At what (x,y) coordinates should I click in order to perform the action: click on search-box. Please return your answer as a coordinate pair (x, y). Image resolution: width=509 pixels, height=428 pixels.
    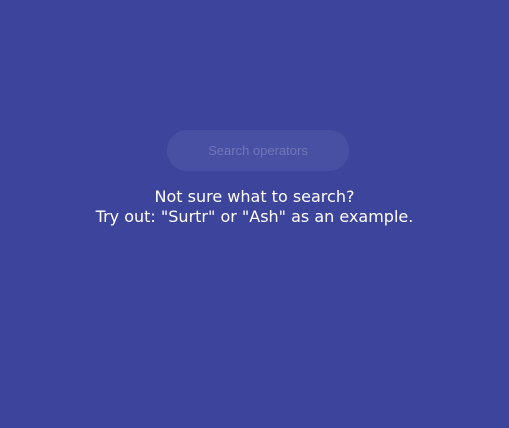
    Looking at the image, I should click on (258, 150).